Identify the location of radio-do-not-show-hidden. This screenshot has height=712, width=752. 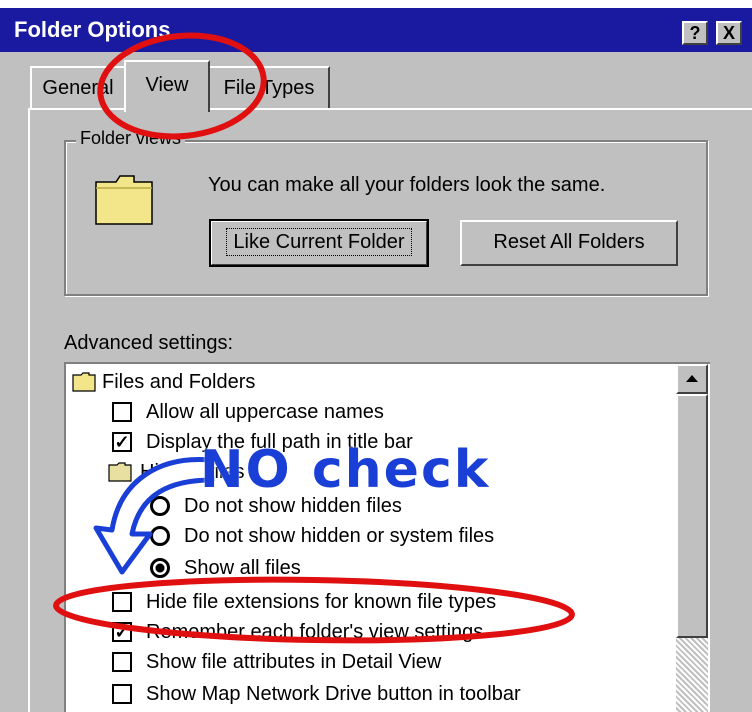
(160, 506).